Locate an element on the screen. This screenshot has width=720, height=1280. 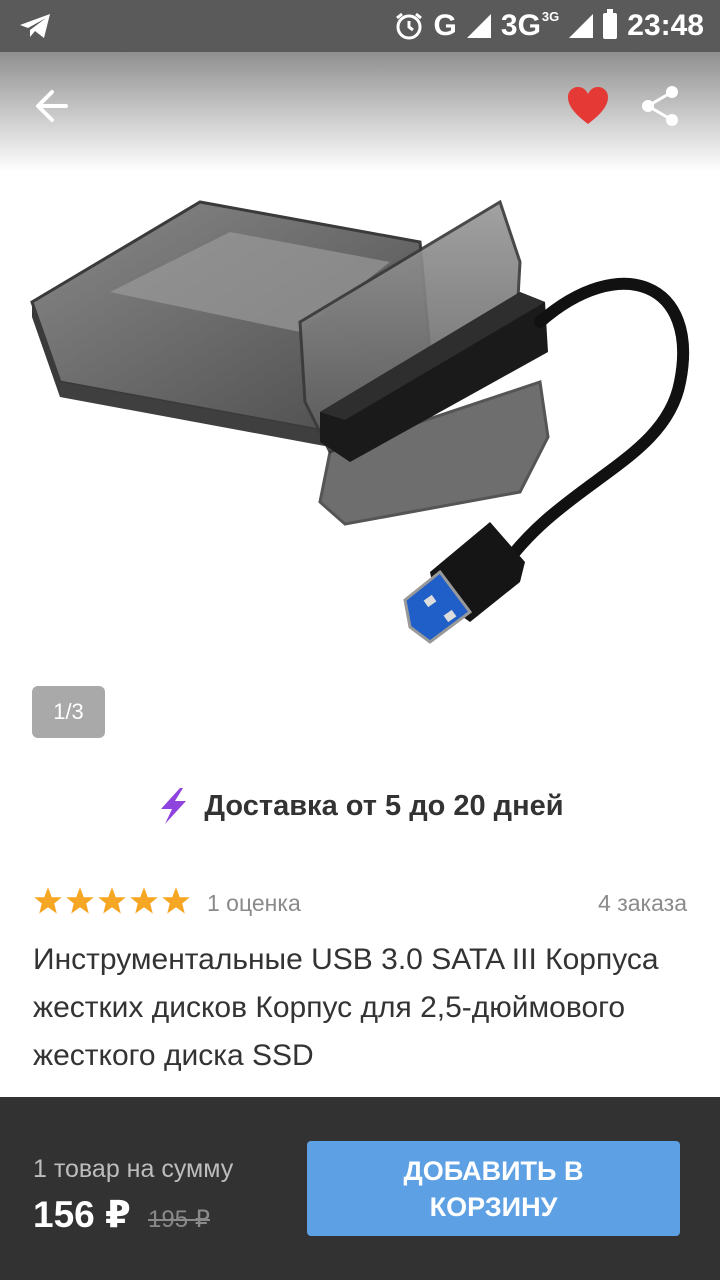
delivery-text: Доставка от 5 до 20 дней is located at coordinates (384, 805).